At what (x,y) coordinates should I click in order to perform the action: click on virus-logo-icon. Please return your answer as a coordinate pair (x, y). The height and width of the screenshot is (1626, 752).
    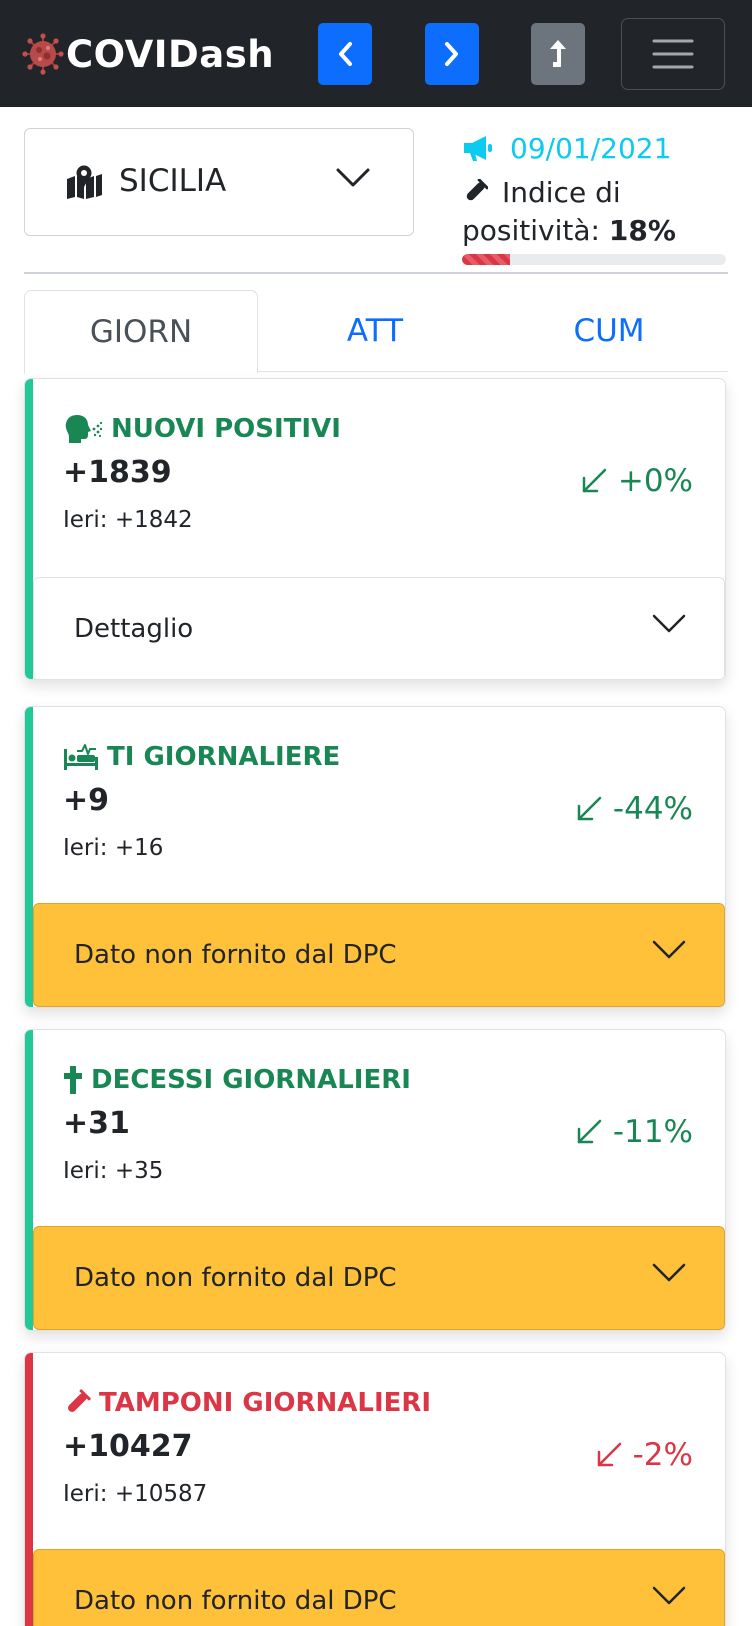
    Looking at the image, I should click on (43, 54).